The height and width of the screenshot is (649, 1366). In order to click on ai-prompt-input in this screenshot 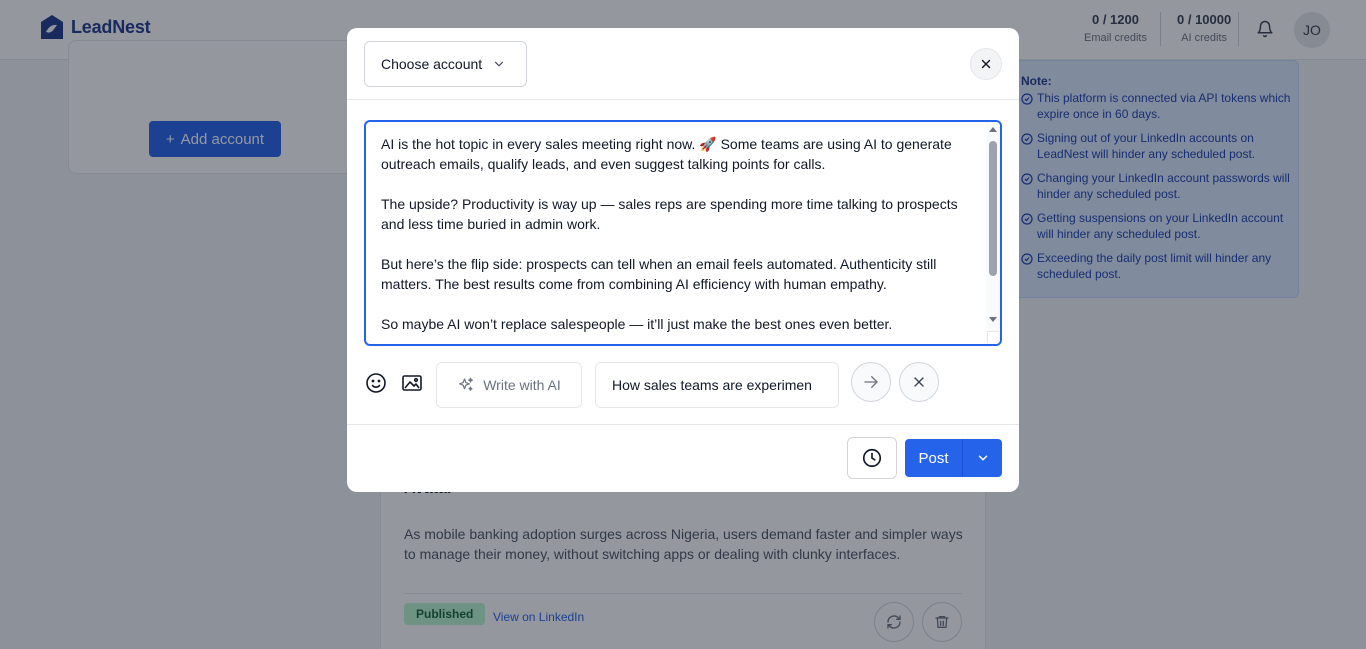, I will do `click(717, 385)`.